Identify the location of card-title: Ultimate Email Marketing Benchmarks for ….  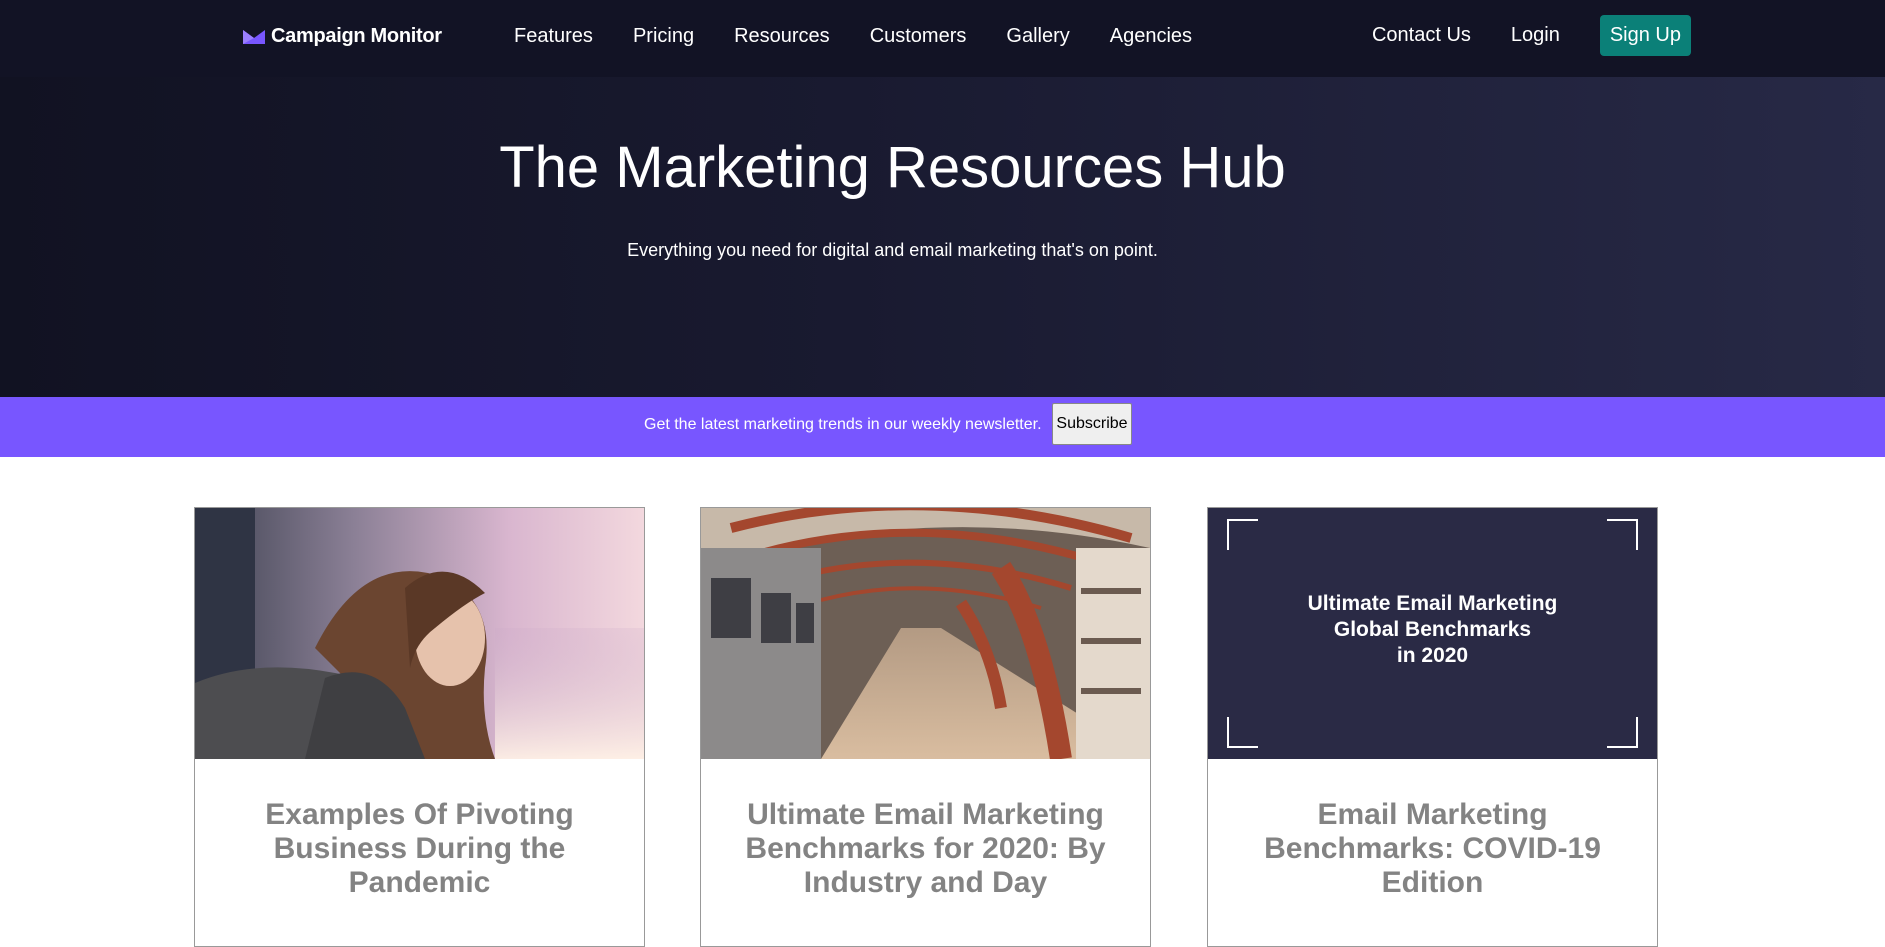
(925, 849).